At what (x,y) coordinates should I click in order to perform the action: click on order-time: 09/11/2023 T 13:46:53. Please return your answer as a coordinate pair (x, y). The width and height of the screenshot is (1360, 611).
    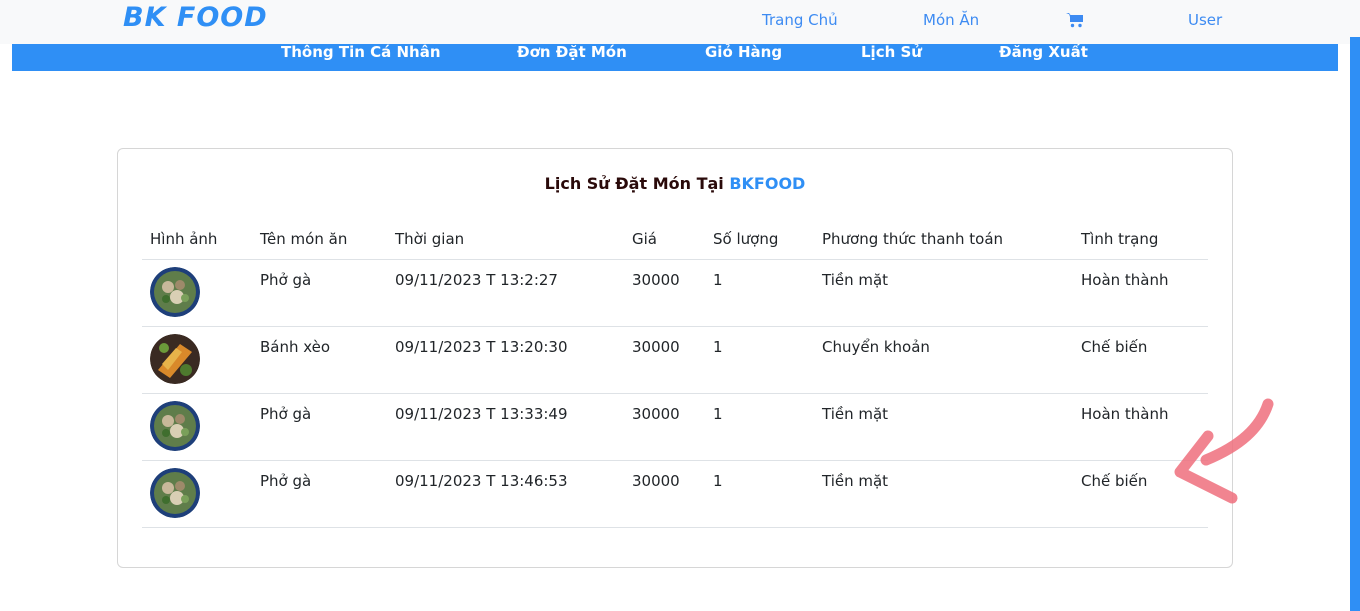
    Looking at the image, I should click on (481, 481).